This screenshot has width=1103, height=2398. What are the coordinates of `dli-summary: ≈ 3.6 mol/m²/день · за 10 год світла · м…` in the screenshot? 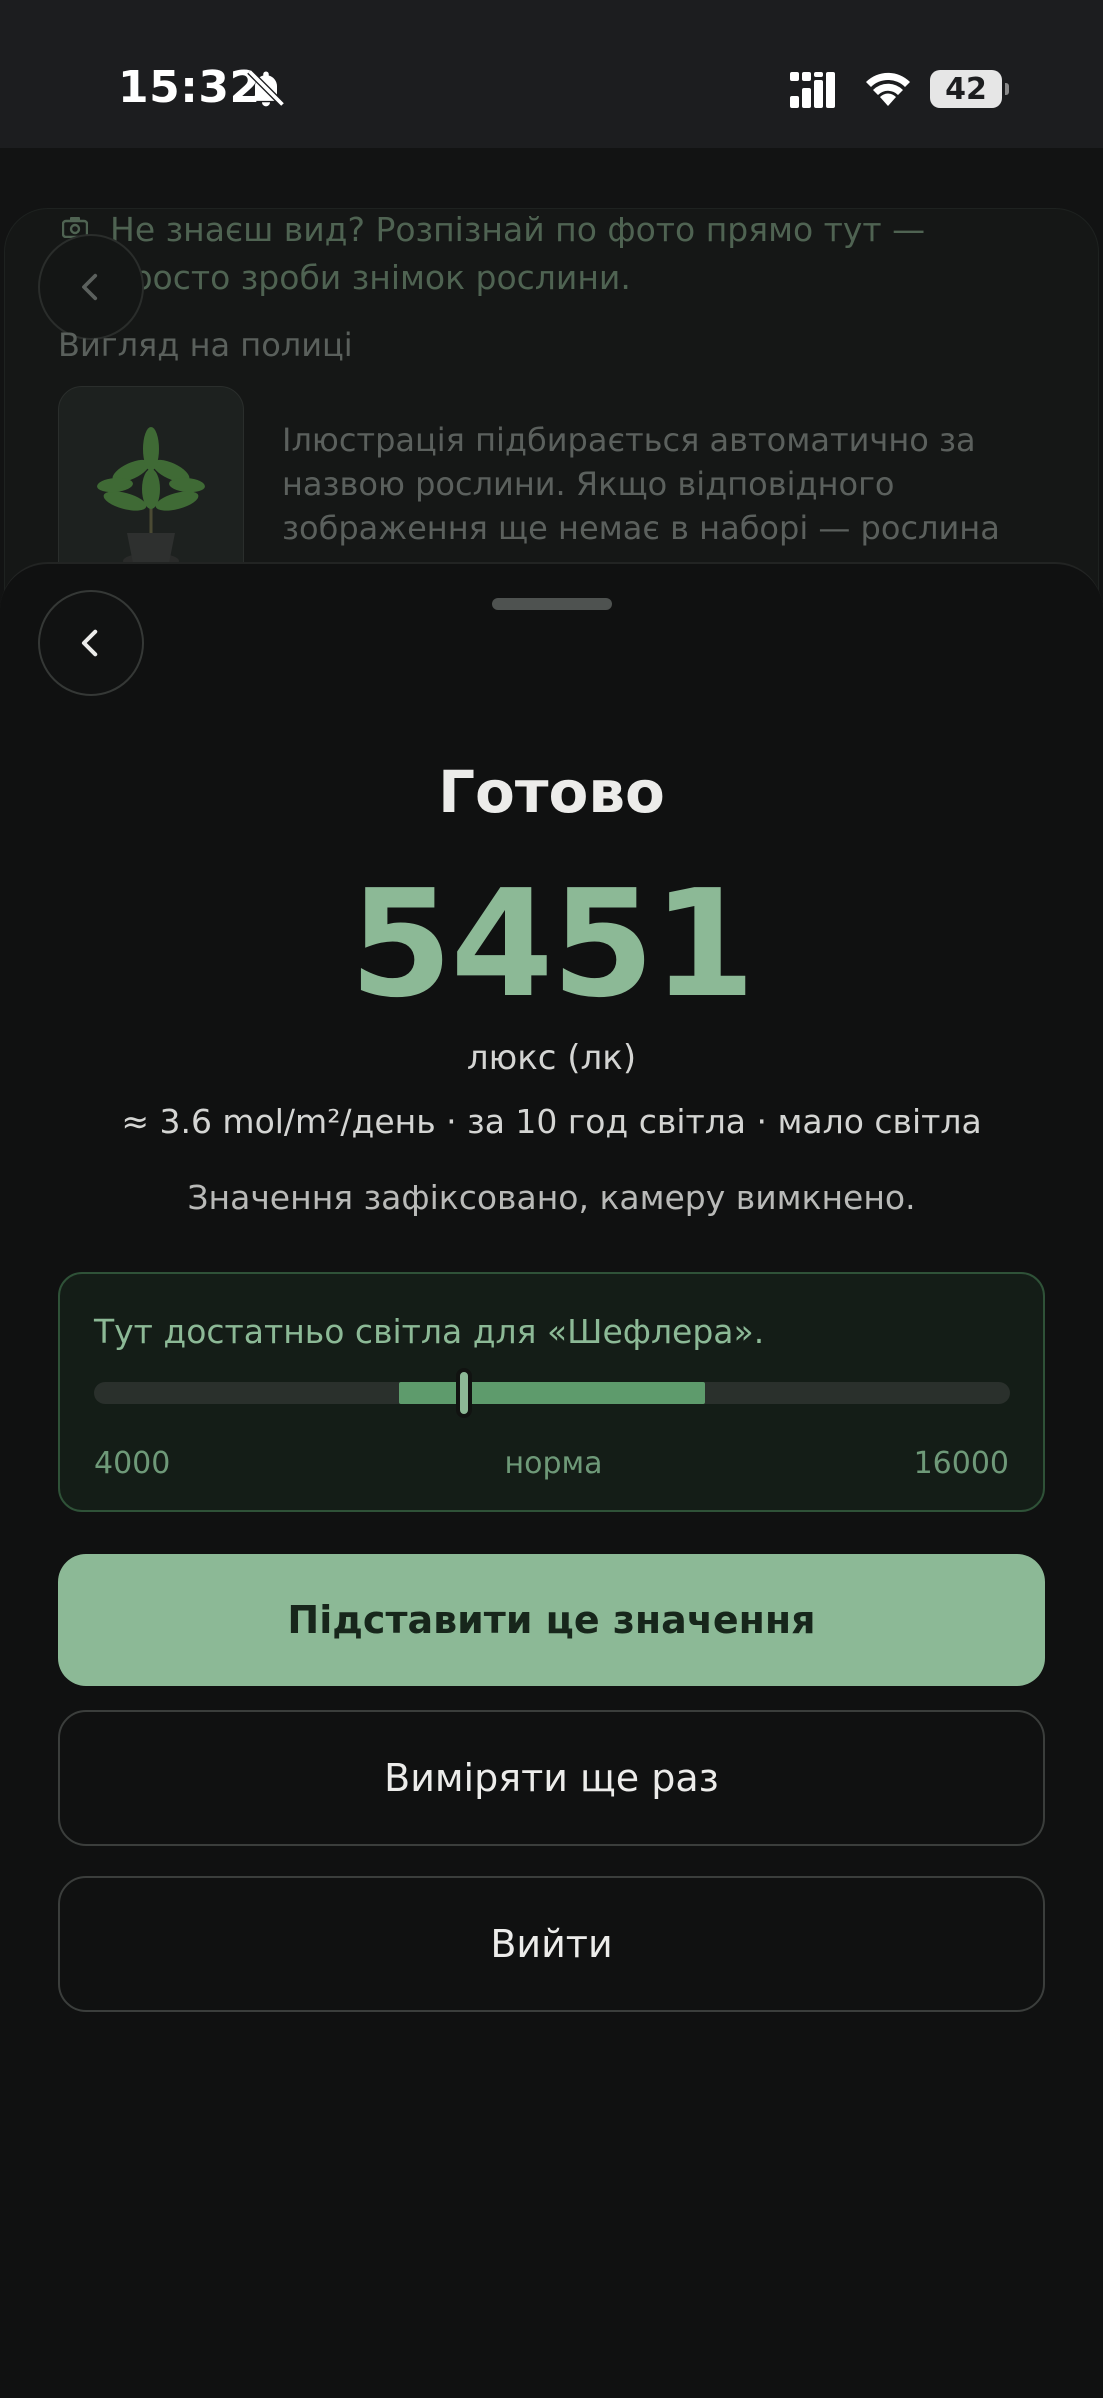 It's located at (551, 1121).